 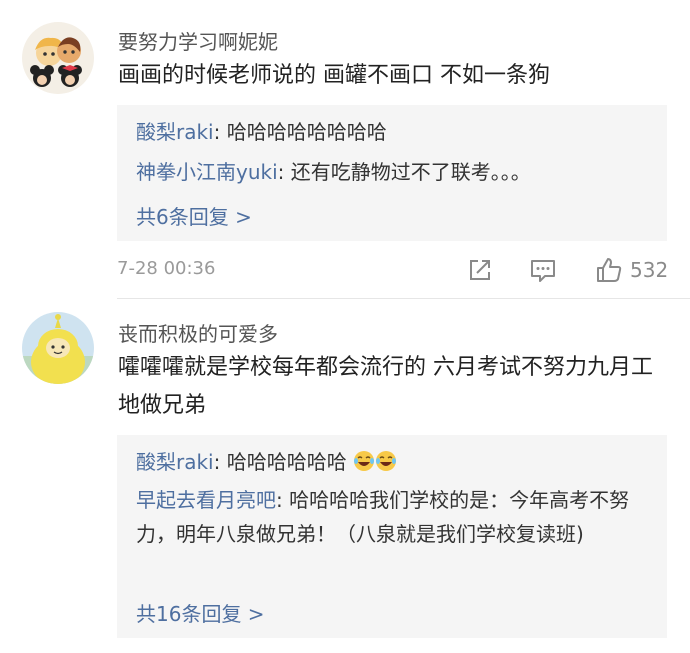 I want to click on share-icon, so click(x=480, y=270).